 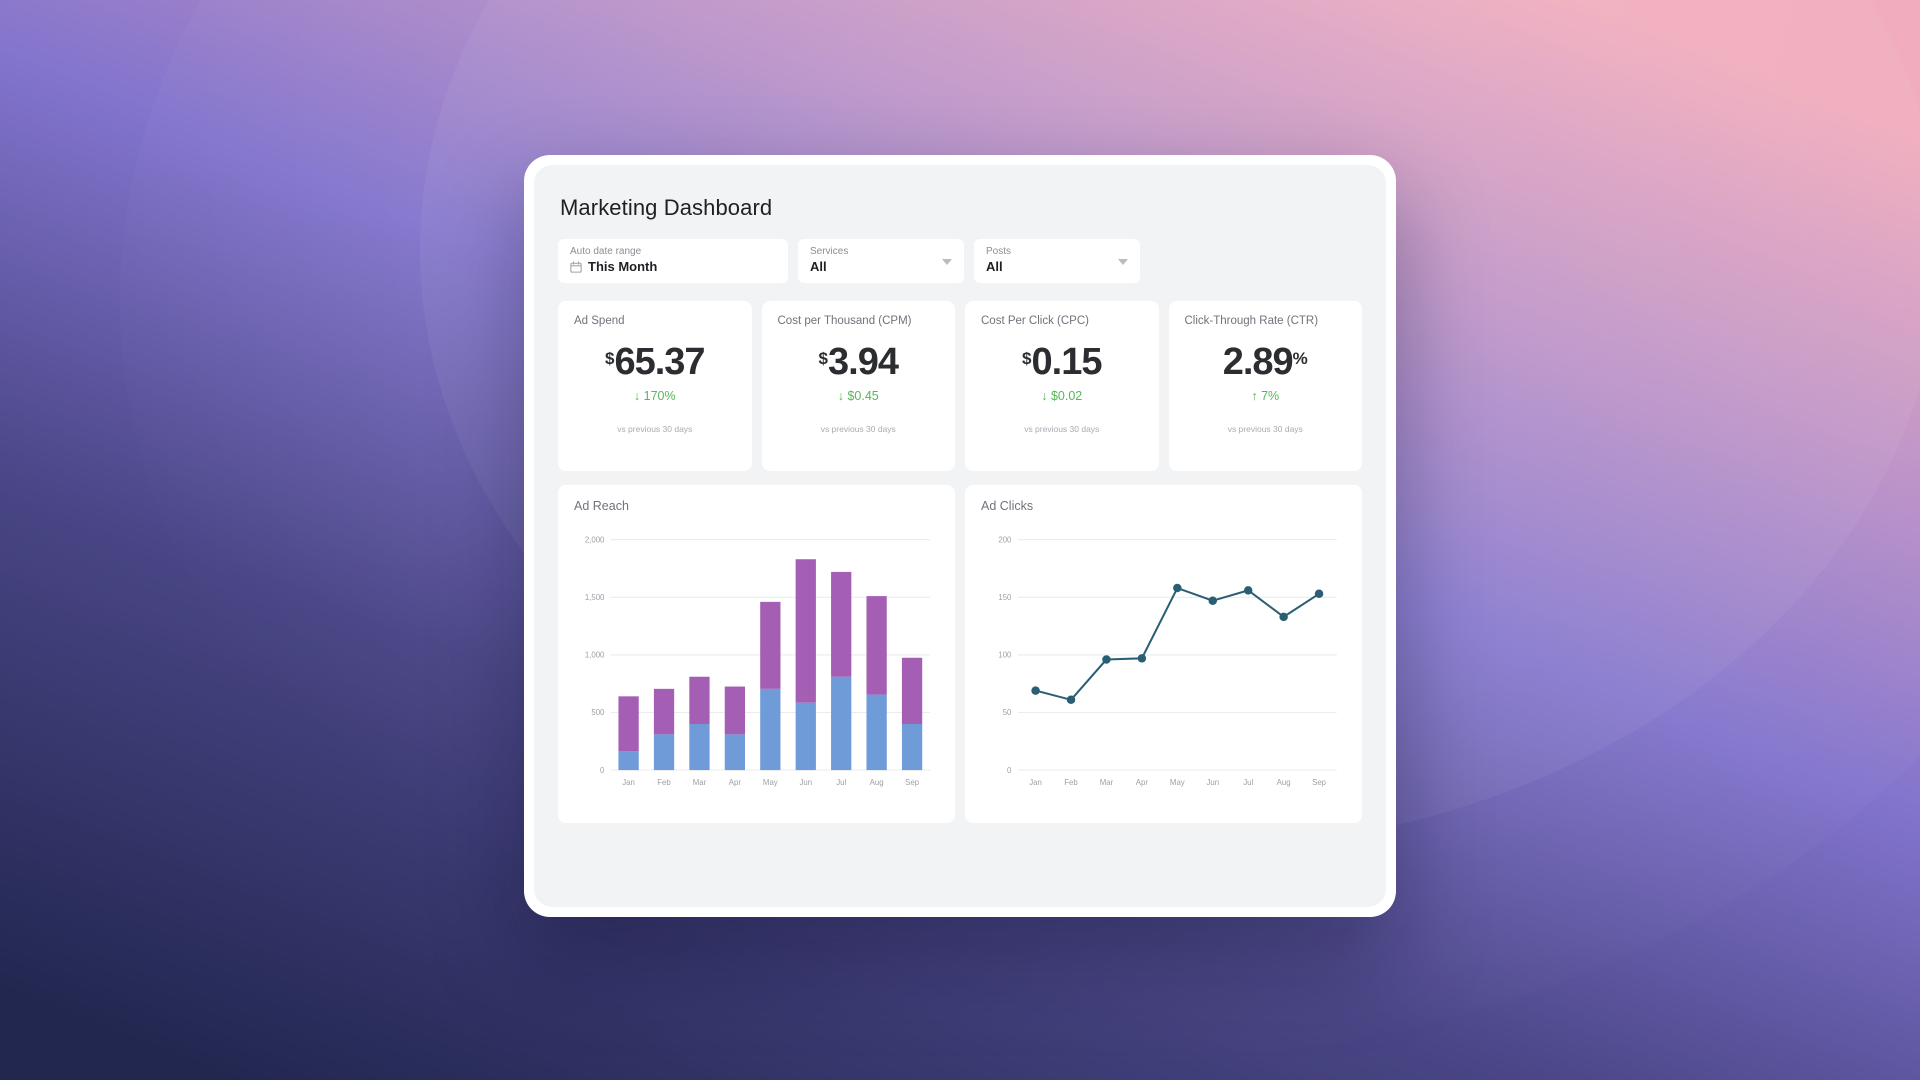 What do you see at coordinates (1300, 358) in the screenshot?
I see `kpi-suffix: %` at bounding box center [1300, 358].